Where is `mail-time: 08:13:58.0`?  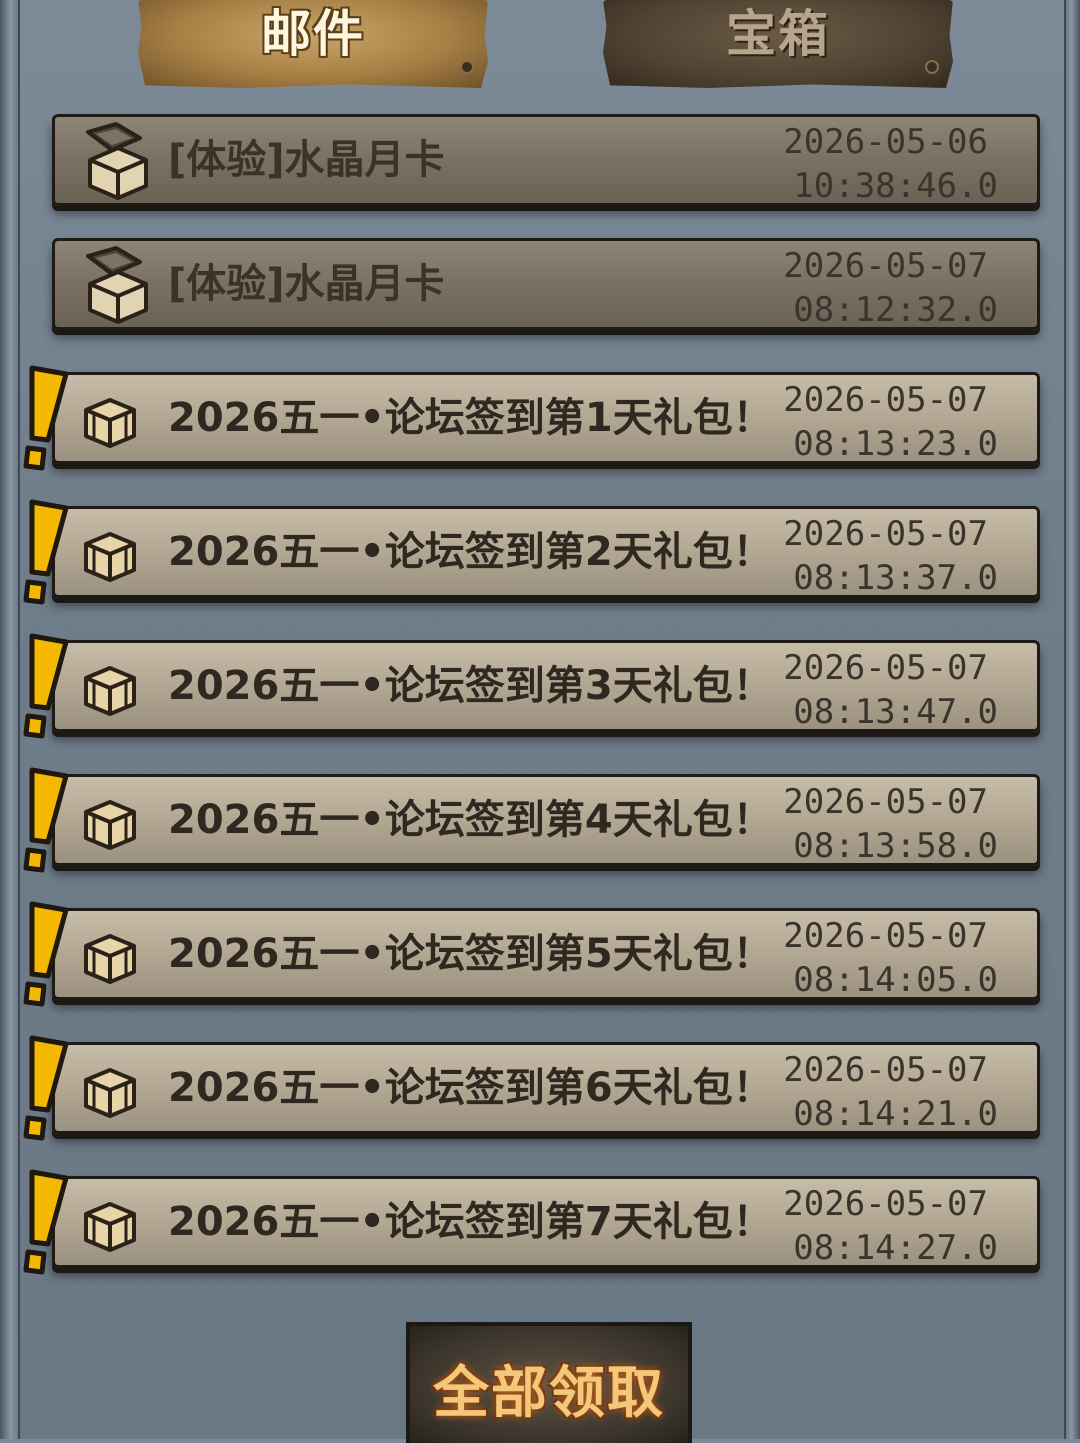
mail-time: 08:13:58.0 is located at coordinates (895, 846).